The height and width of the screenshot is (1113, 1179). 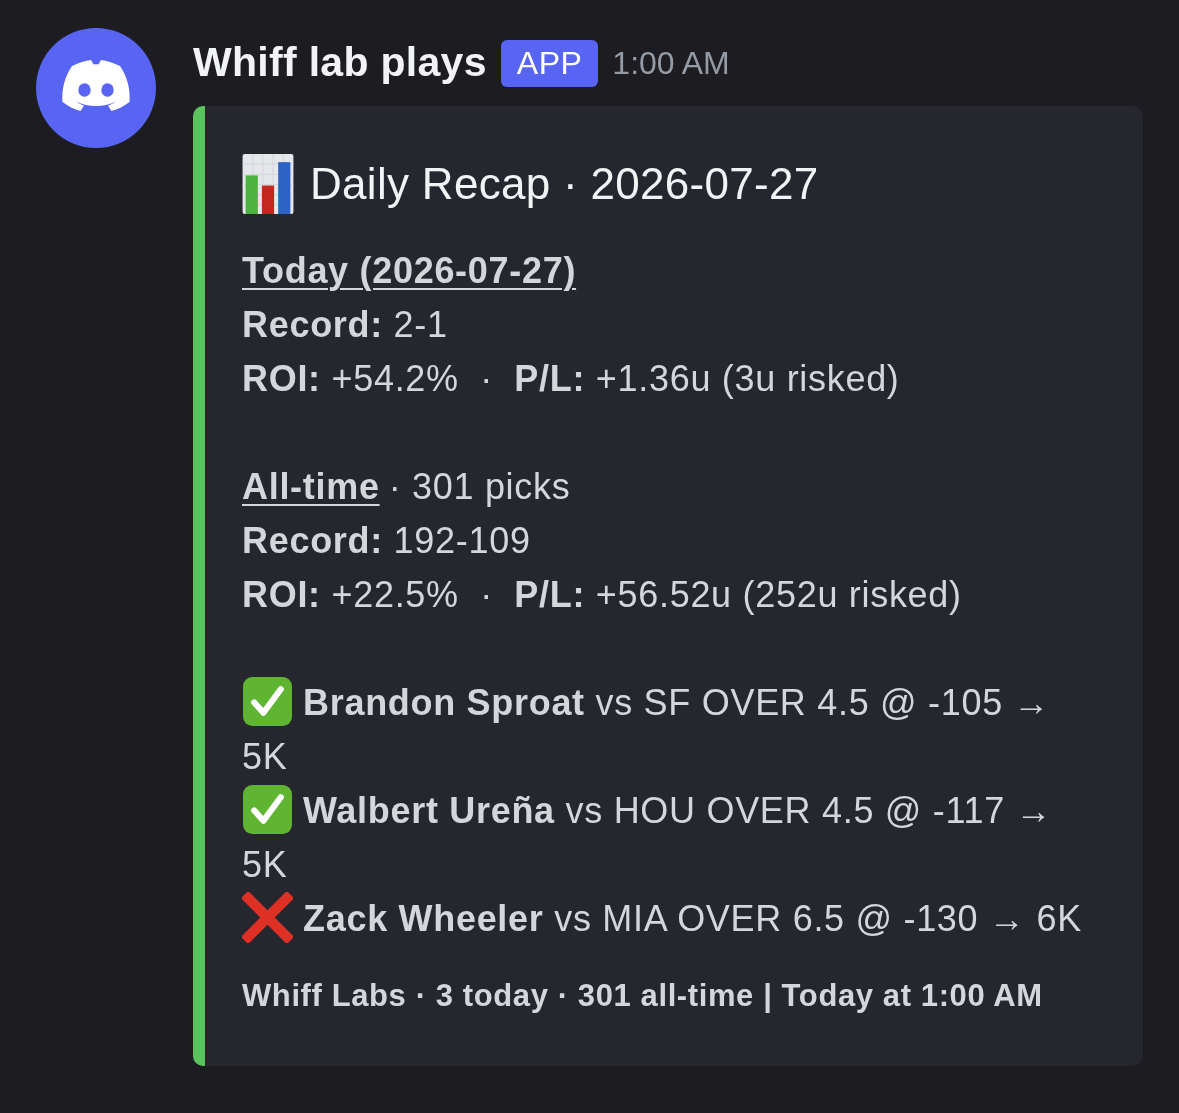 I want to click on timestamp: 1:00 AM, so click(x=671, y=63).